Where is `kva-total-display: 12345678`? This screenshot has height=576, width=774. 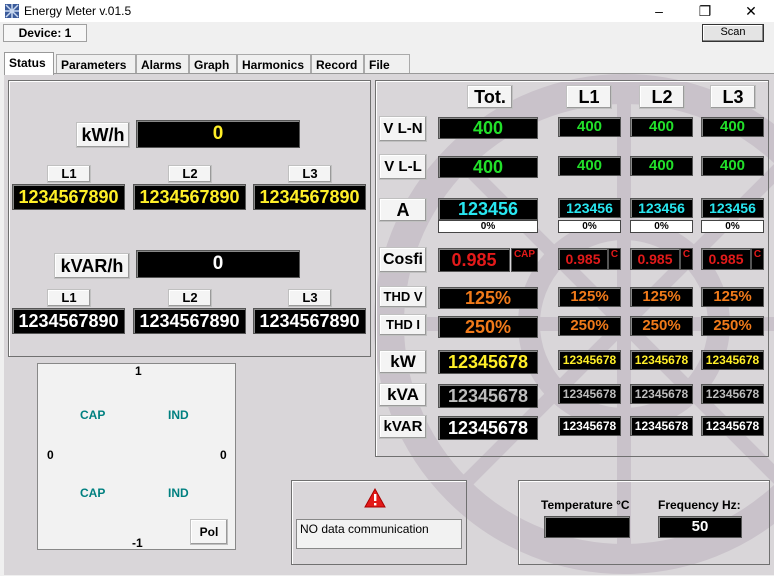 kva-total-display: 12345678 is located at coordinates (488, 396).